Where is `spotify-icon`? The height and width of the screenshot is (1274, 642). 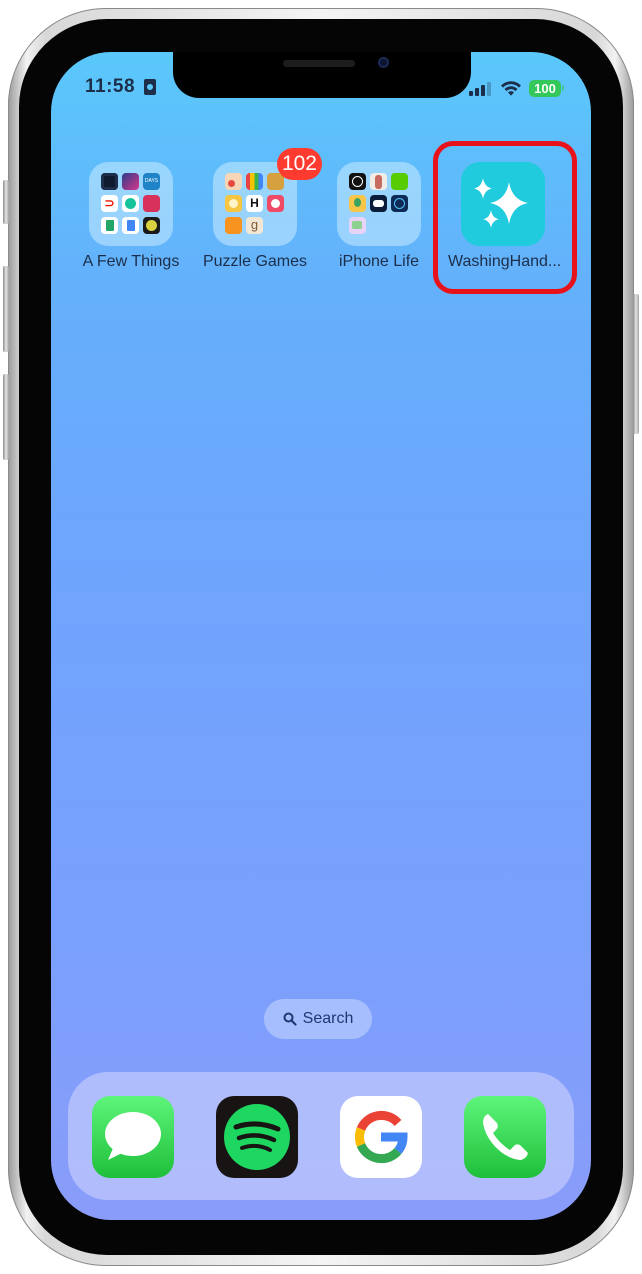
spotify-icon is located at coordinates (257, 1137).